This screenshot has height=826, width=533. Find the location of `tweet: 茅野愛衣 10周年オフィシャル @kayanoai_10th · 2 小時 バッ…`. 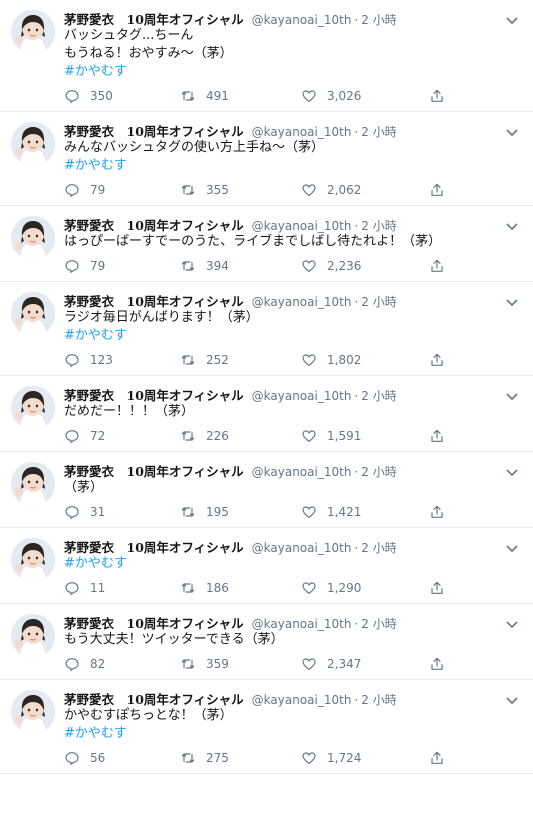

tweet: 茅野愛衣 10周年オフィシャル @kayanoai_10th · 2 小時 バッ… is located at coordinates (266, 56).